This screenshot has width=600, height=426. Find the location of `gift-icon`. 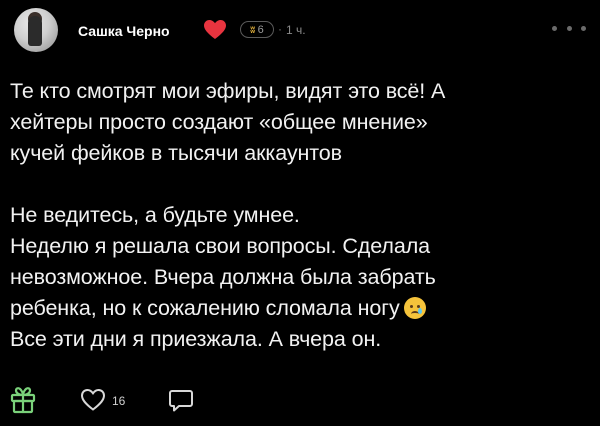

gift-icon is located at coordinates (23, 399).